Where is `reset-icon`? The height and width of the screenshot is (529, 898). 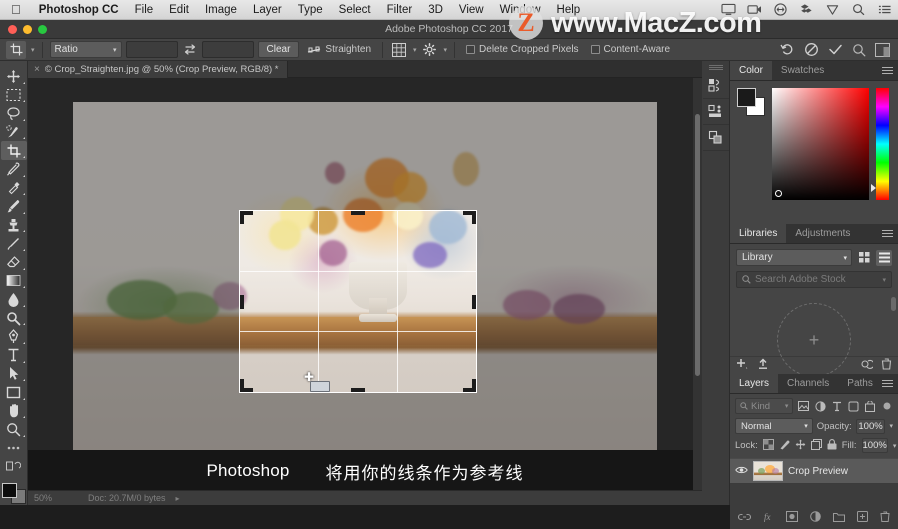
reset-icon is located at coordinates (787, 49).